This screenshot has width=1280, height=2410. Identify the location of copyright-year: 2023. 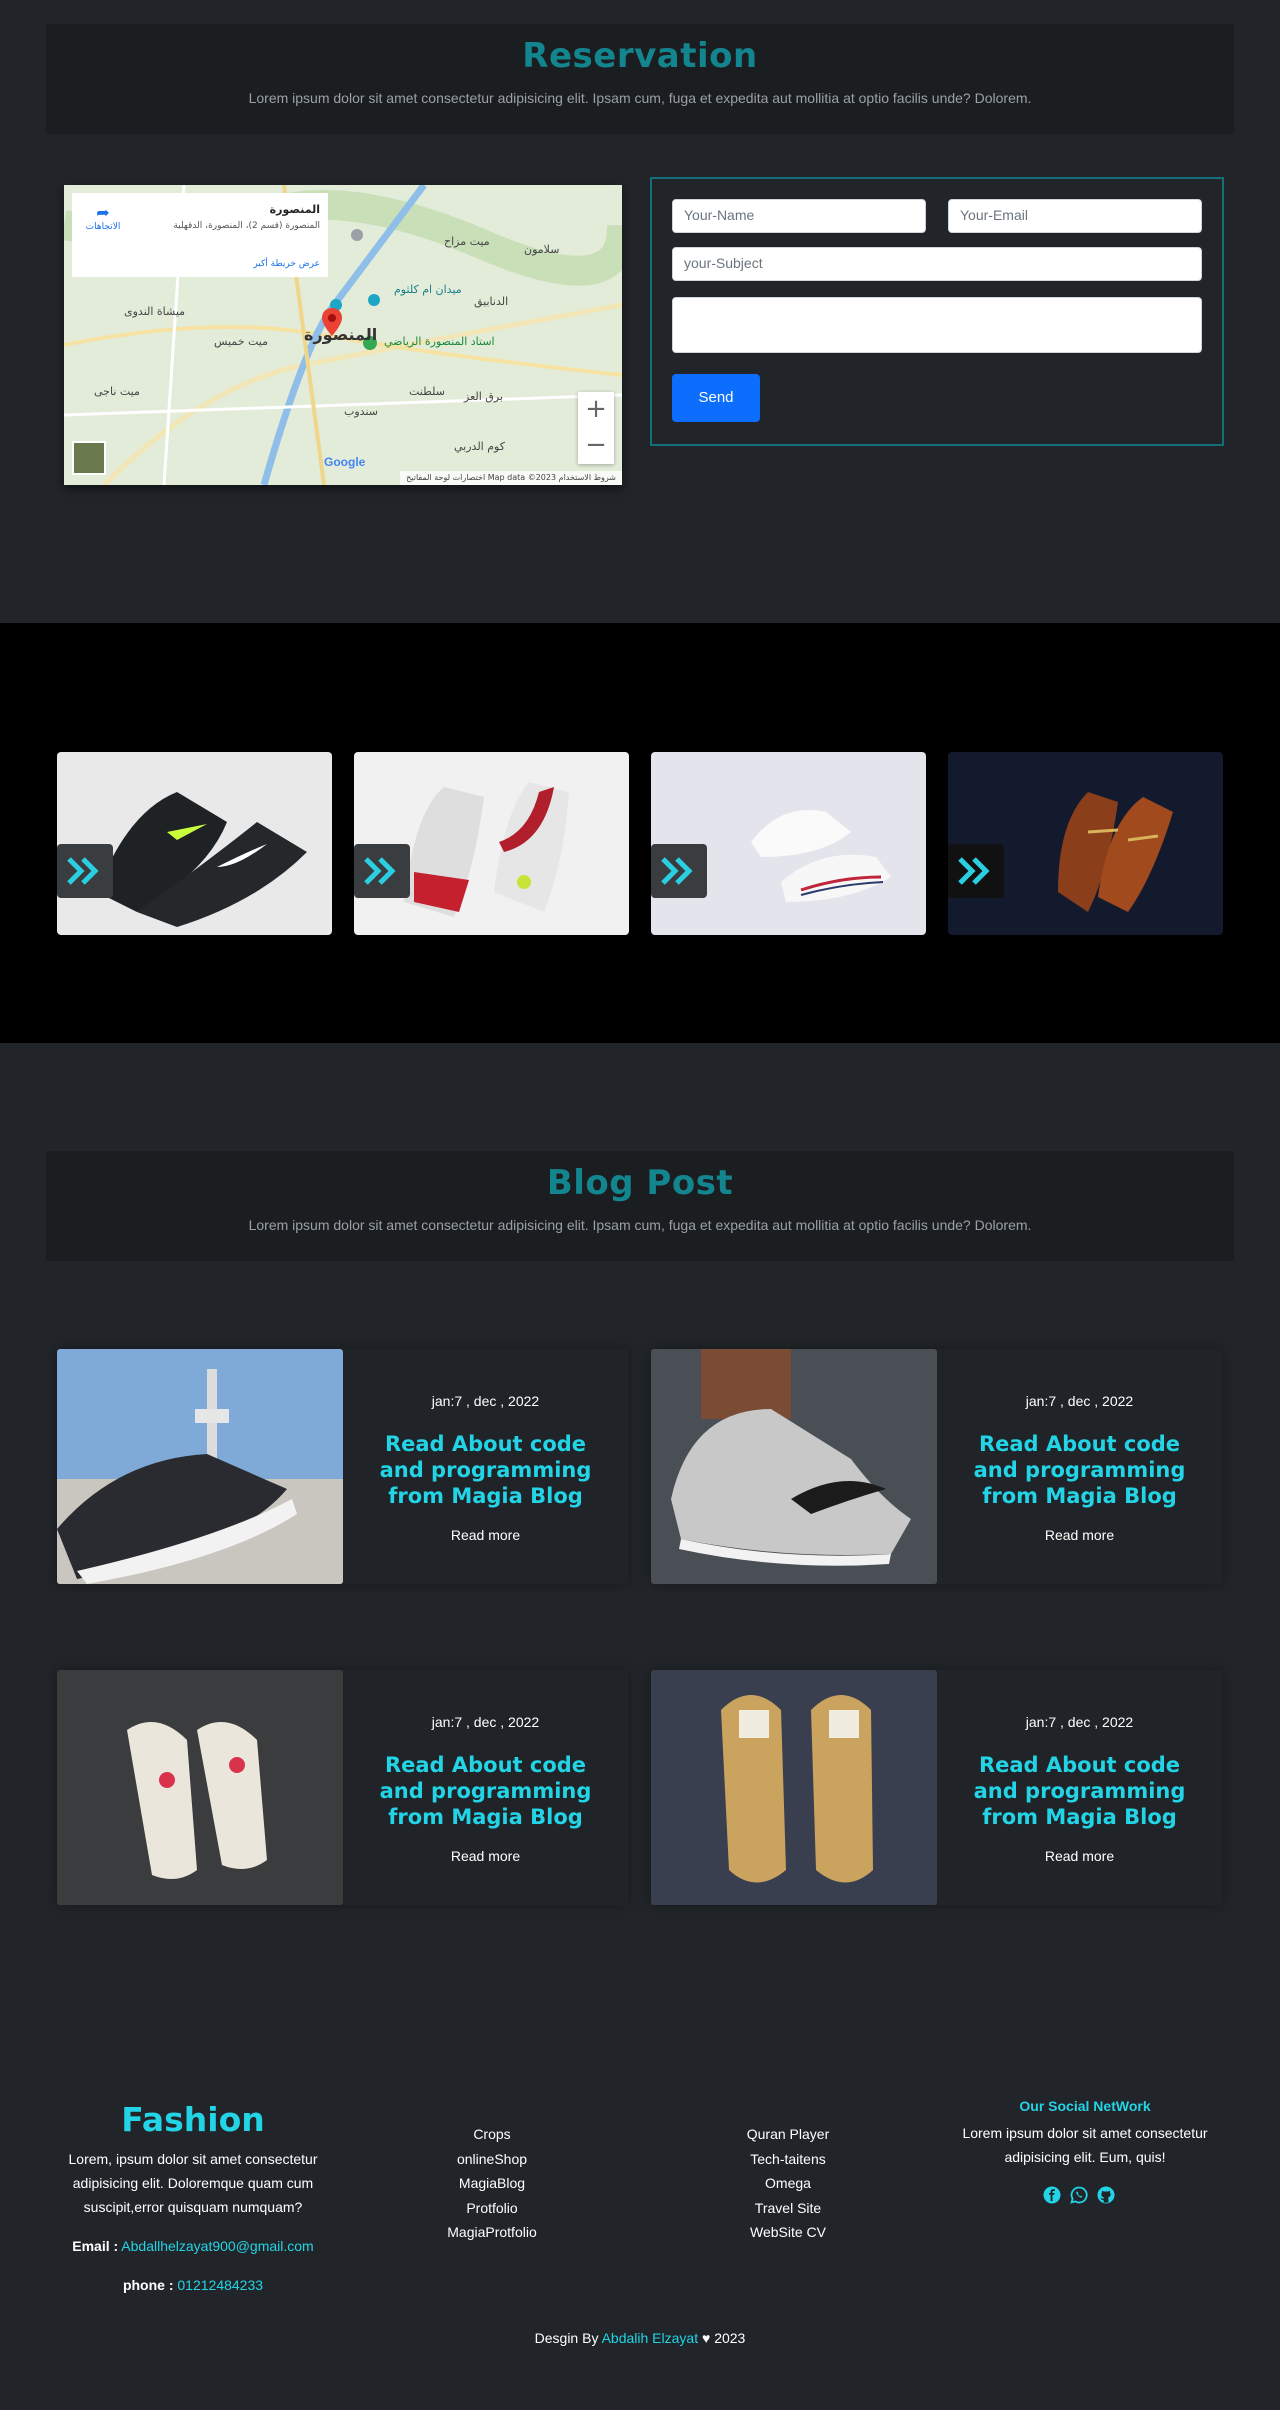
(730, 2338).